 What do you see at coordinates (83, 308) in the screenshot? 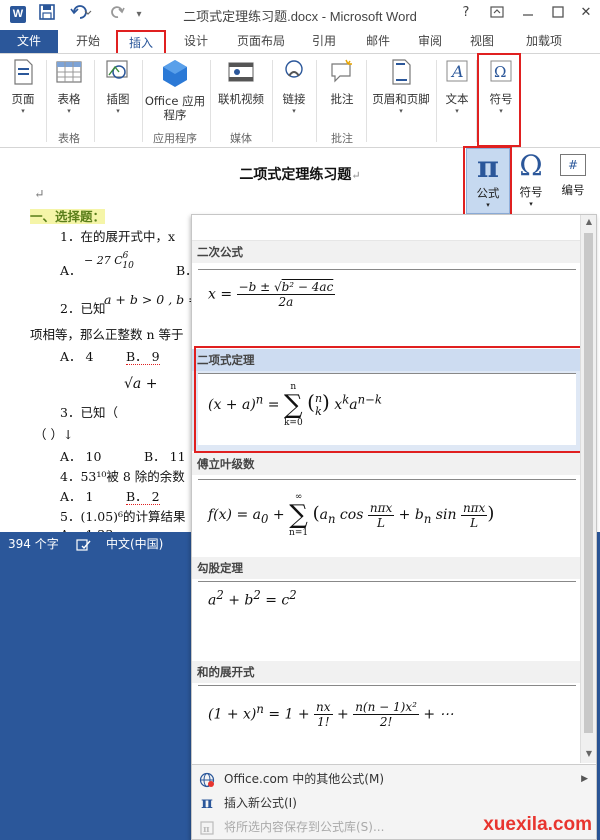
I see `question-2: 2．已知` at bounding box center [83, 308].